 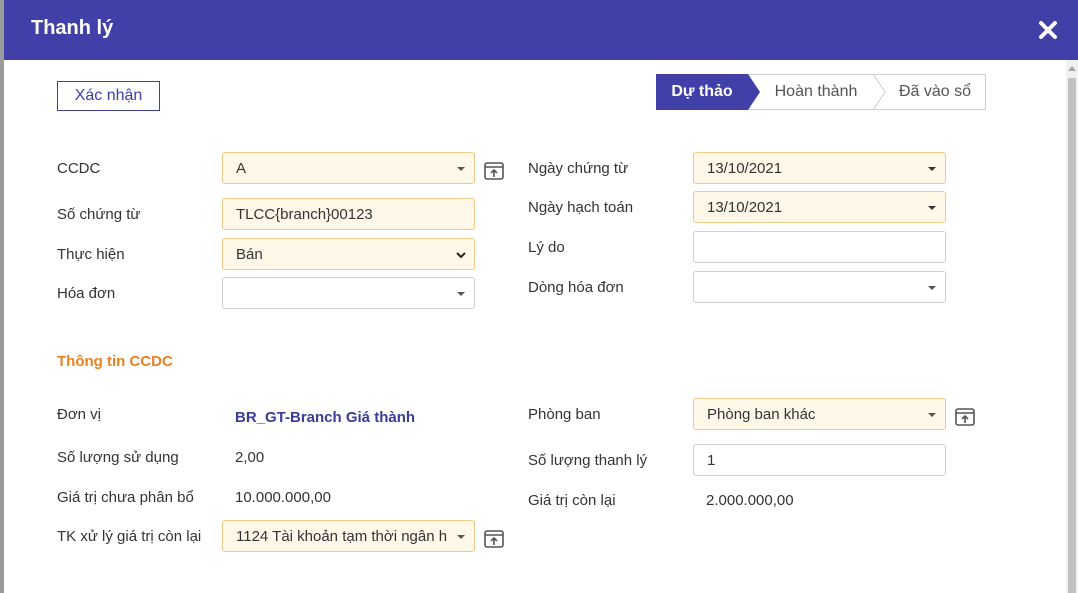 What do you see at coordinates (819, 247) in the screenshot?
I see `reason-input` at bounding box center [819, 247].